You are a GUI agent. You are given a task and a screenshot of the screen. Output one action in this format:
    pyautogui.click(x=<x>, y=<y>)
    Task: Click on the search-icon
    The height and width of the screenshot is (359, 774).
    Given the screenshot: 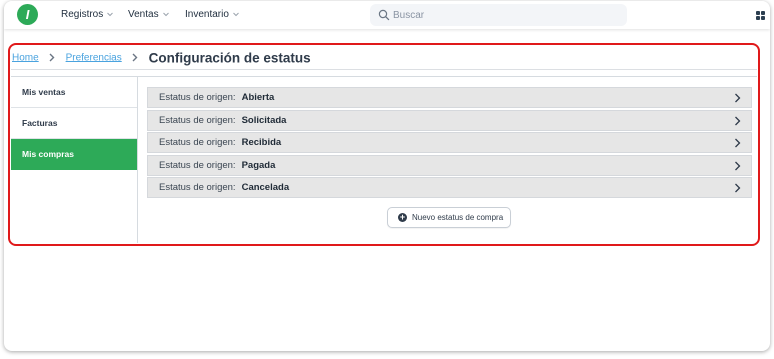 What is the action you would take?
    pyautogui.click(x=384, y=15)
    